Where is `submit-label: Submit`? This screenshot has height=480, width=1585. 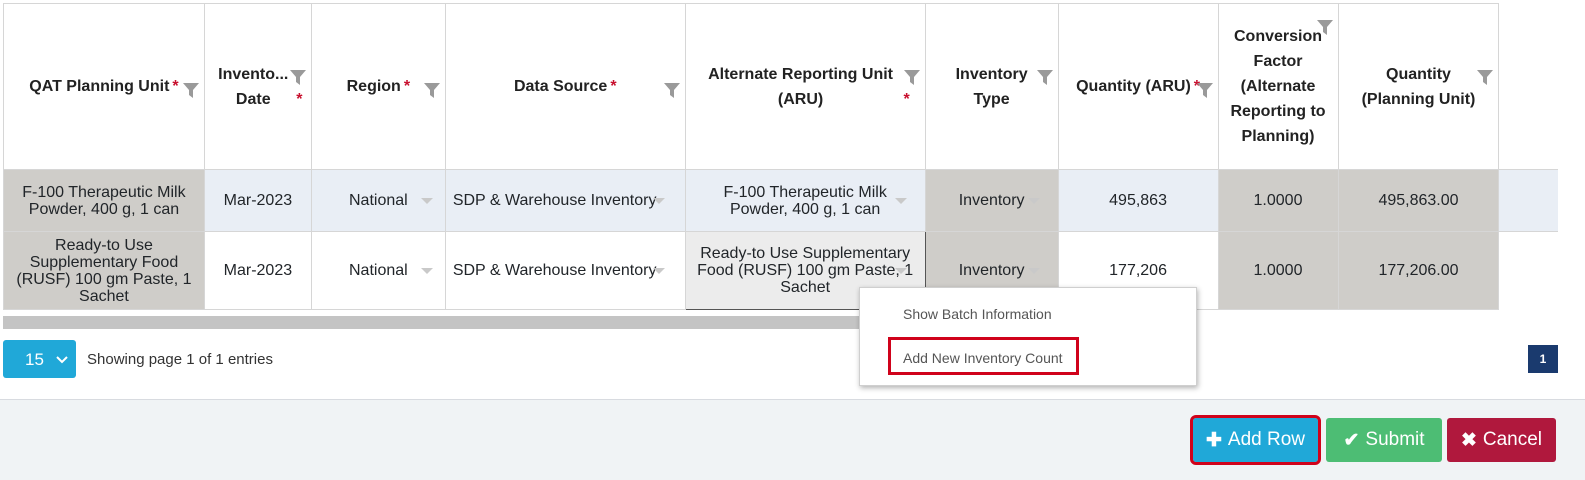
submit-label: Submit is located at coordinates (1395, 439).